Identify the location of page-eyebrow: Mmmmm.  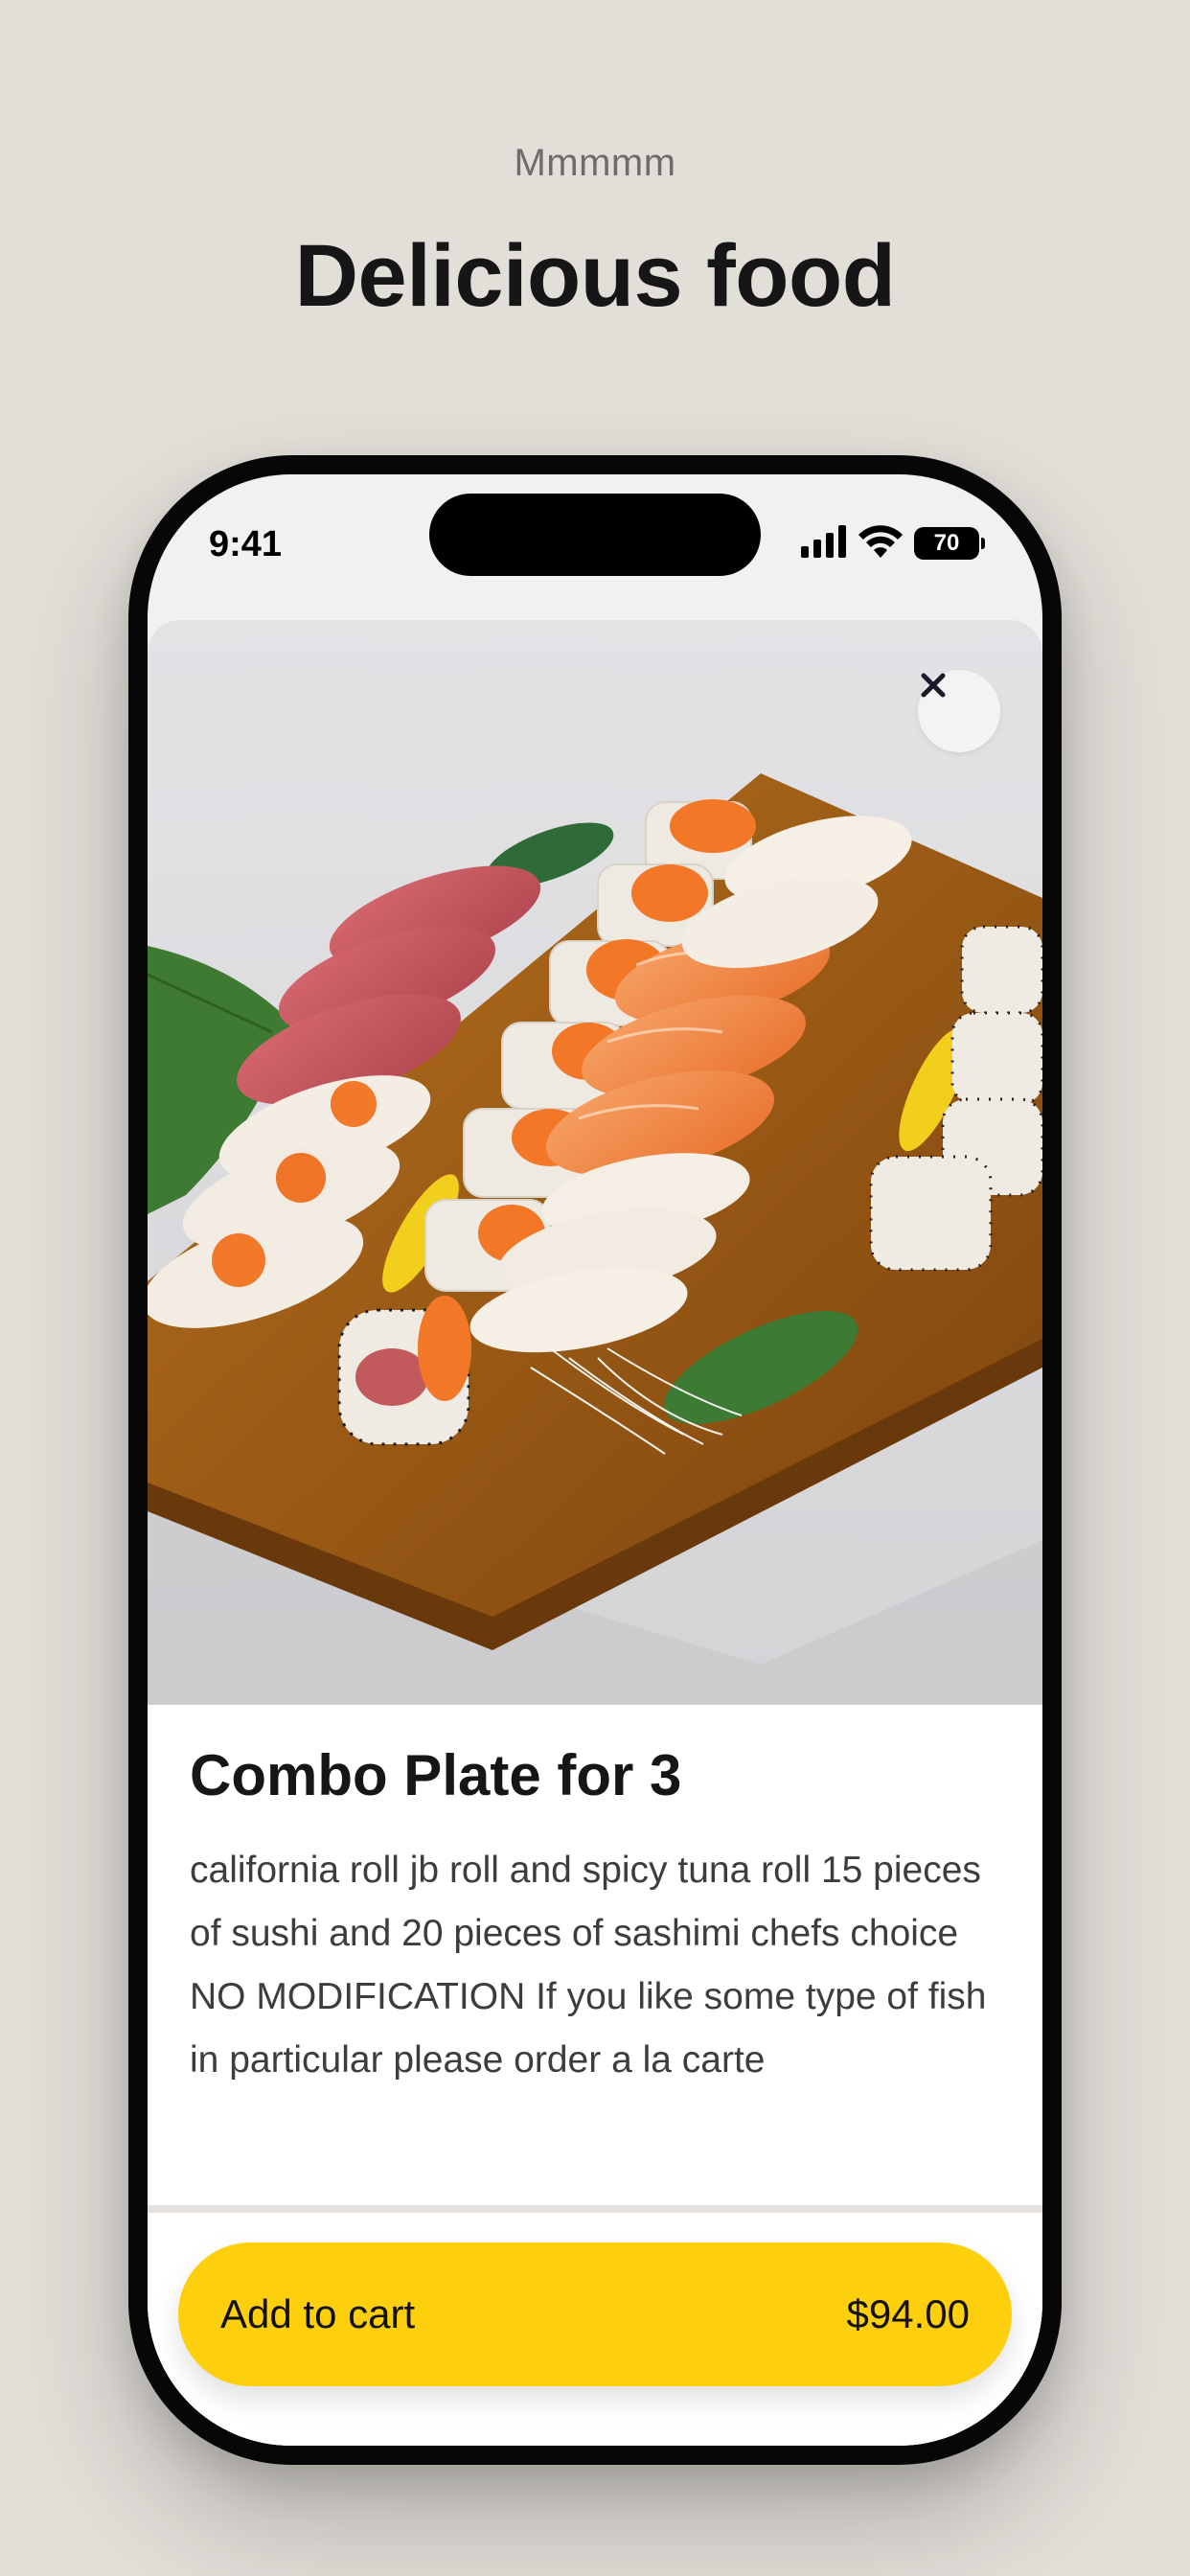
(595, 163).